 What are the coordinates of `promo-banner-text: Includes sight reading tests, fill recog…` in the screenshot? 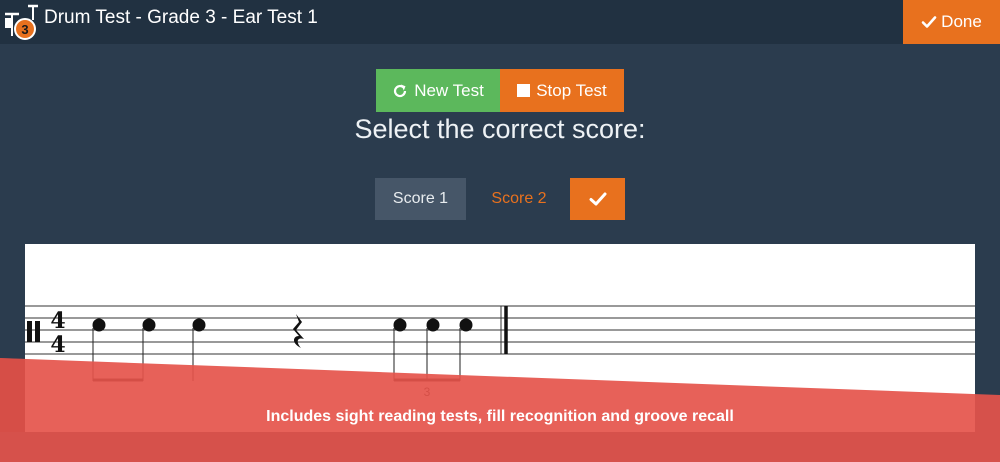 It's located at (500, 416).